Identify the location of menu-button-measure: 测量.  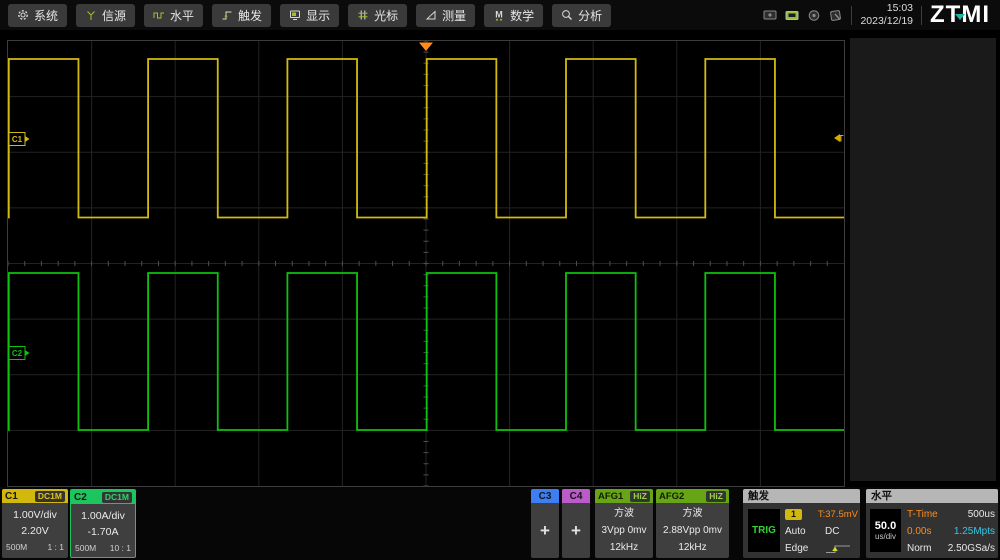
(446, 15).